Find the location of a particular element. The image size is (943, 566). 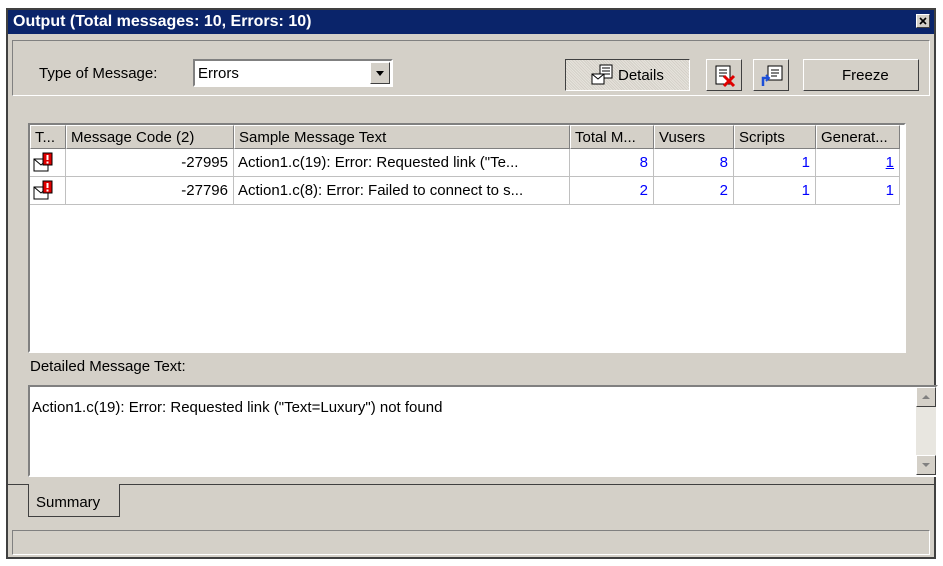

vusers-link: 2 is located at coordinates (694, 191).